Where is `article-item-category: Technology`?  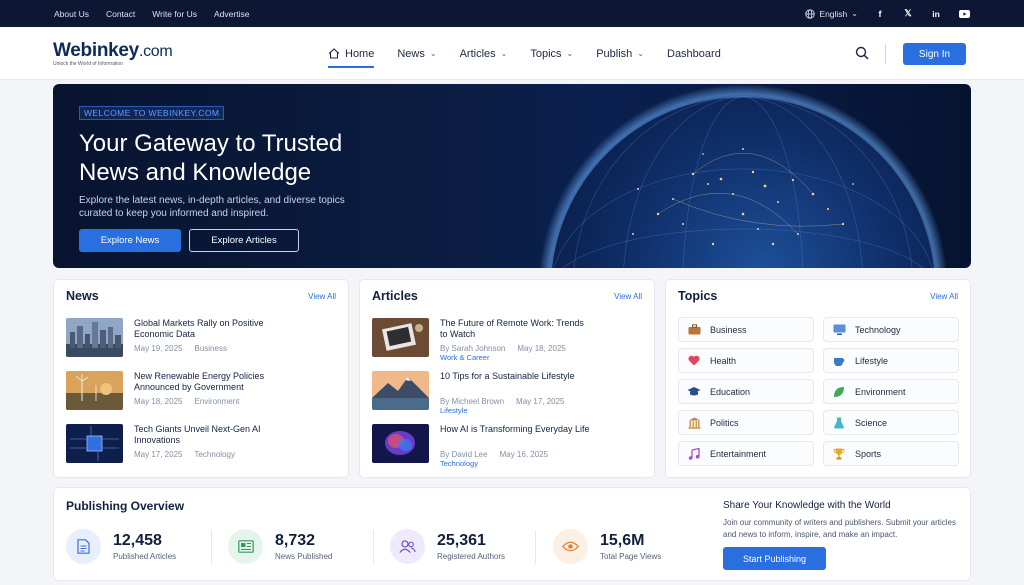 article-item-category: Technology is located at coordinates (459, 463).